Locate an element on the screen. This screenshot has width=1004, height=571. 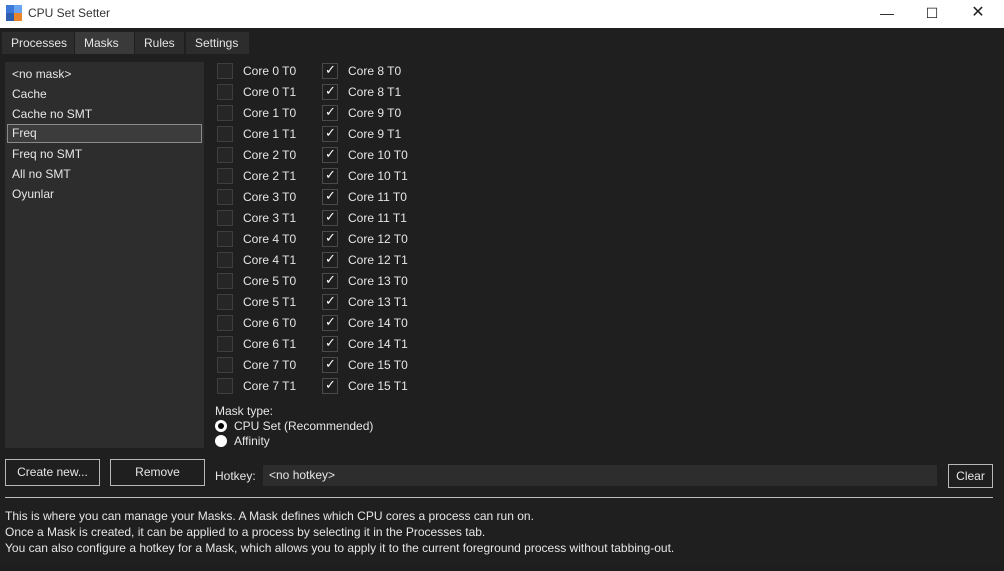
mask-type-label: Mask type: is located at coordinates (244, 411).